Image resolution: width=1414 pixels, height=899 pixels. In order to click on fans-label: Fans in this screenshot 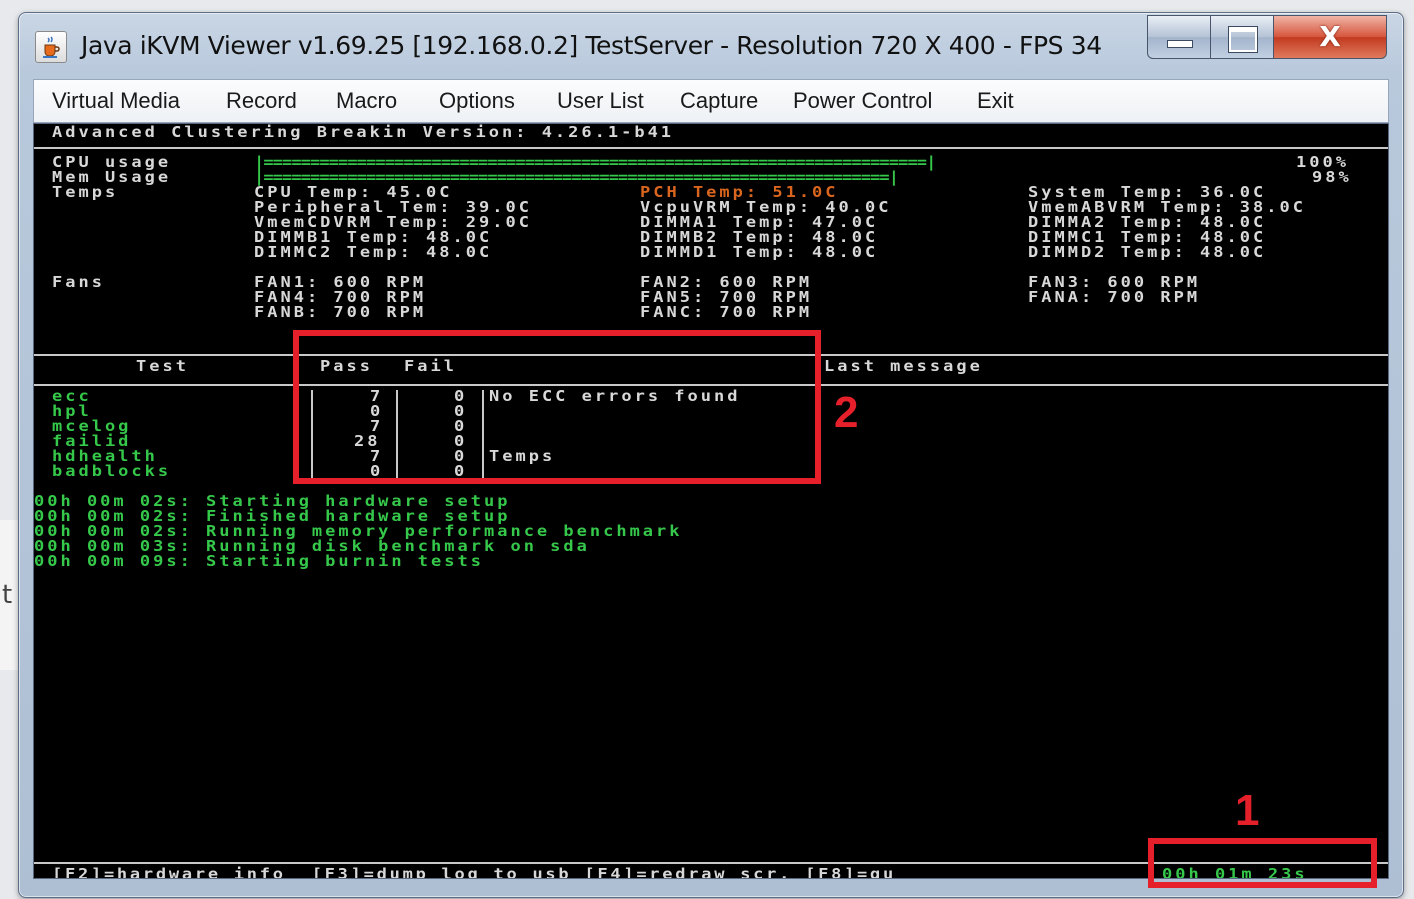, I will do `click(78, 282)`.